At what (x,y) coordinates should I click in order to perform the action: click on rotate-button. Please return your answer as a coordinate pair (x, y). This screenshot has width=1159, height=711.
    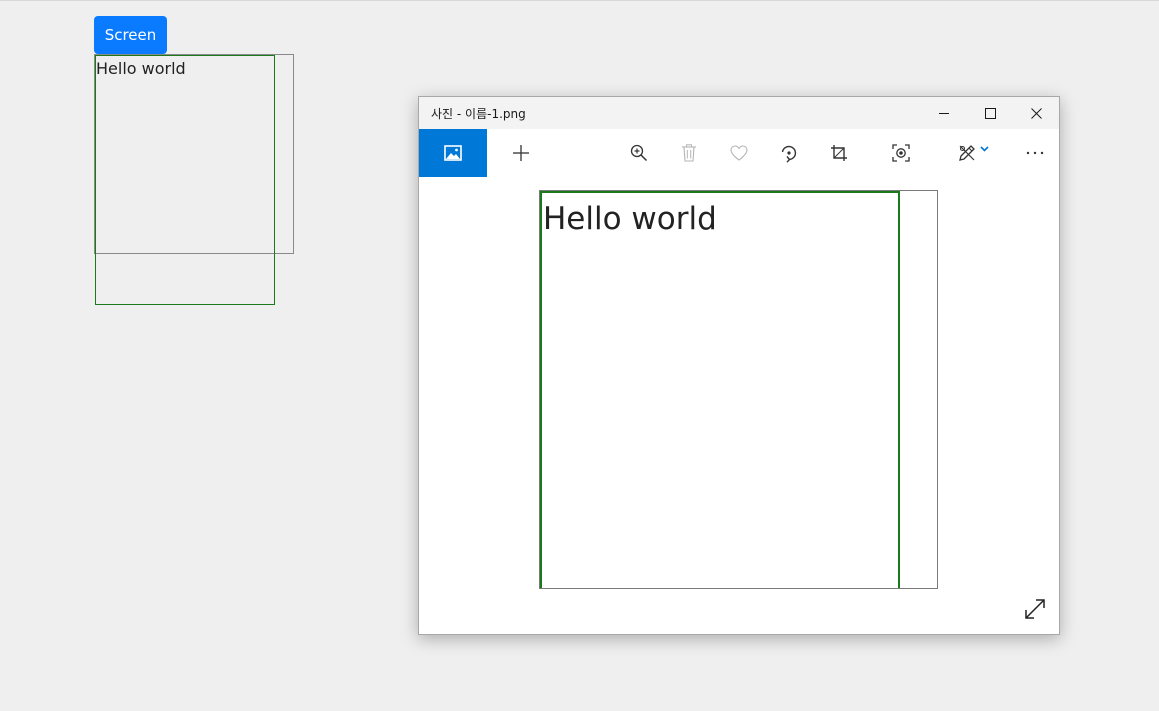
    Looking at the image, I should click on (789, 153).